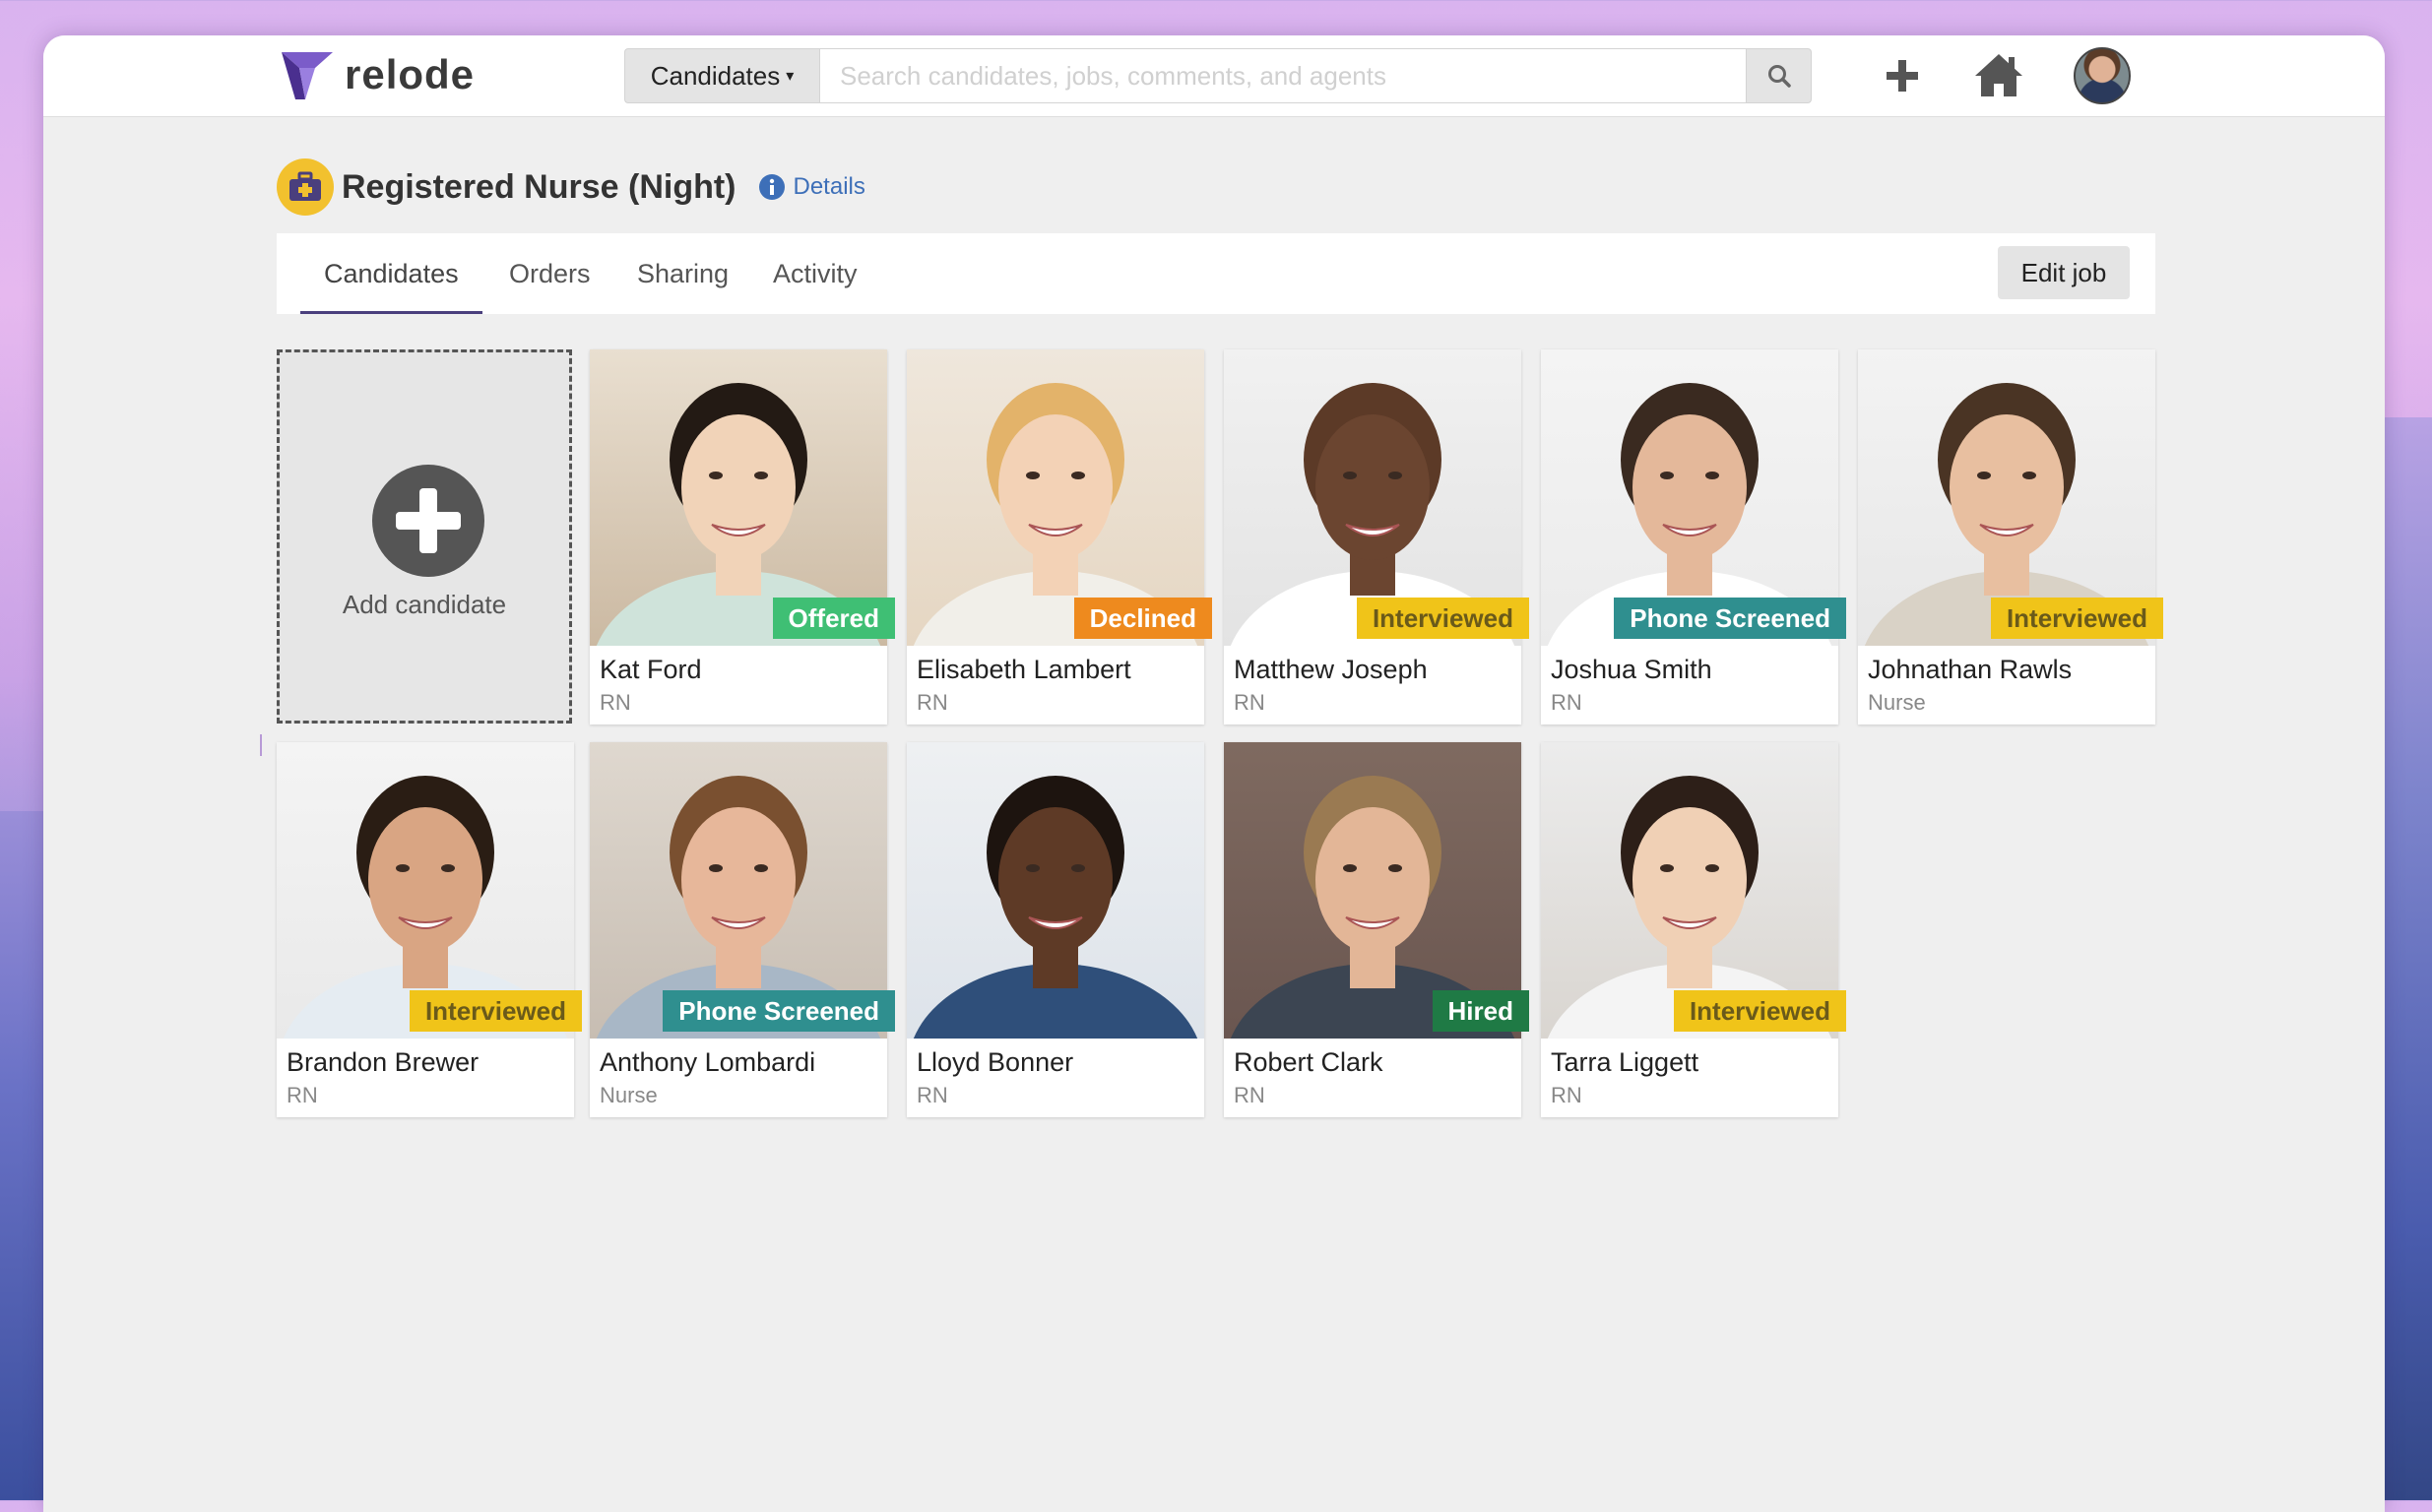 The image size is (2432, 1512). What do you see at coordinates (2102, 75) in the screenshot?
I see `user-avatar` at bounding box center [2102, 75].